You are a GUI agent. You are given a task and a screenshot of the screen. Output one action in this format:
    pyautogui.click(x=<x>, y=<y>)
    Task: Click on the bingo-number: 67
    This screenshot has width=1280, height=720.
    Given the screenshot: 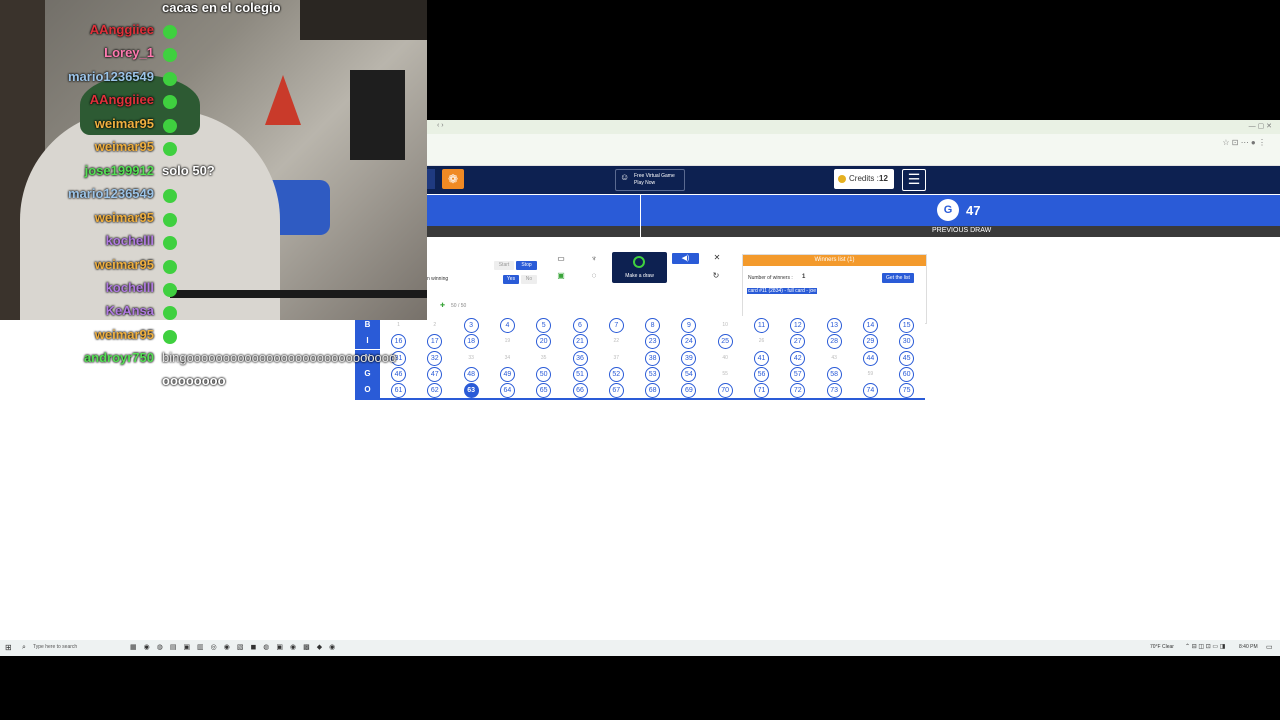 What is the action you would take?
    pyautogui.click(x=616, y=391)
    